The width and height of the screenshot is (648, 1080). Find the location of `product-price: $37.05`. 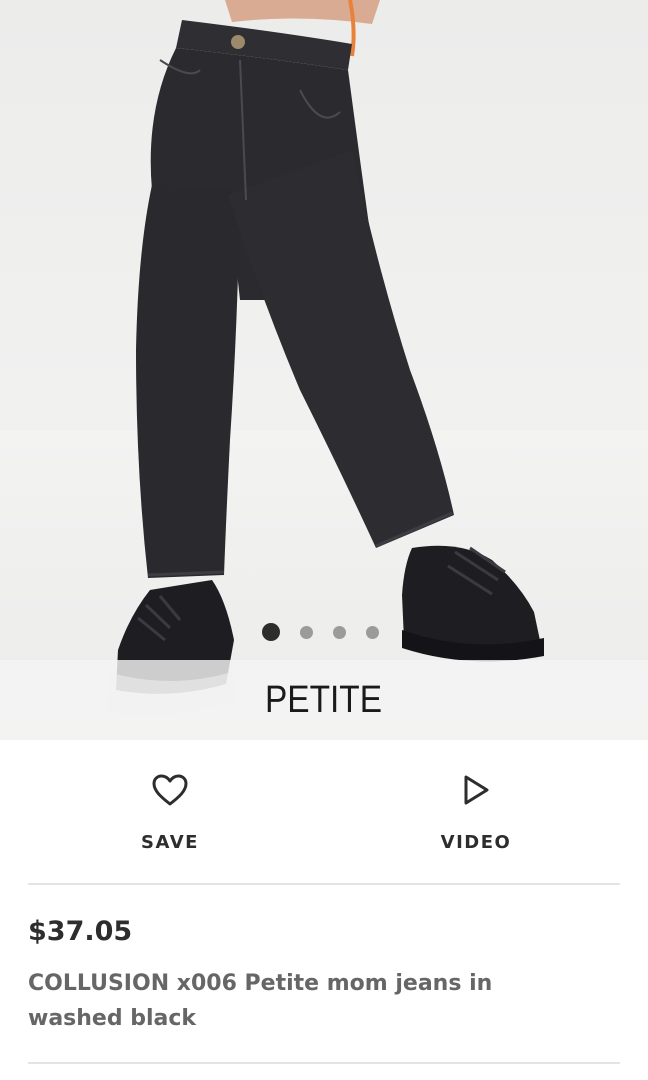

product-price: $37.05 is located at coordinates (80, 931).